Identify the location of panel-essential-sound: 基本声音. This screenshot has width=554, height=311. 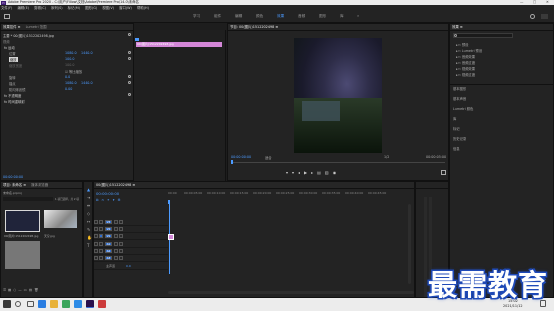
(459, 98).